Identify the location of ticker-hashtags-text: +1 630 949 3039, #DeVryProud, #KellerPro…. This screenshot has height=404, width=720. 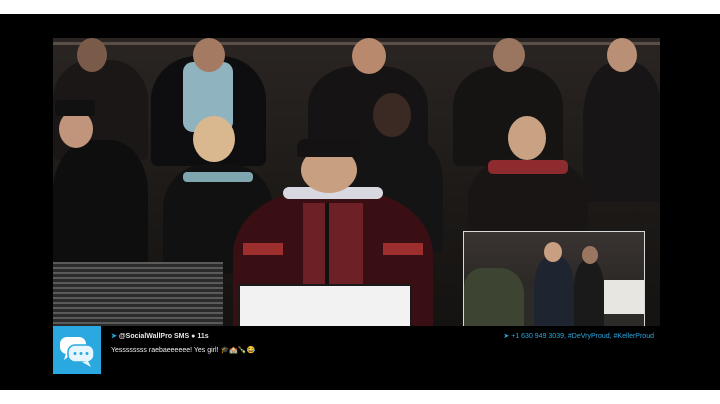
(582, 336).